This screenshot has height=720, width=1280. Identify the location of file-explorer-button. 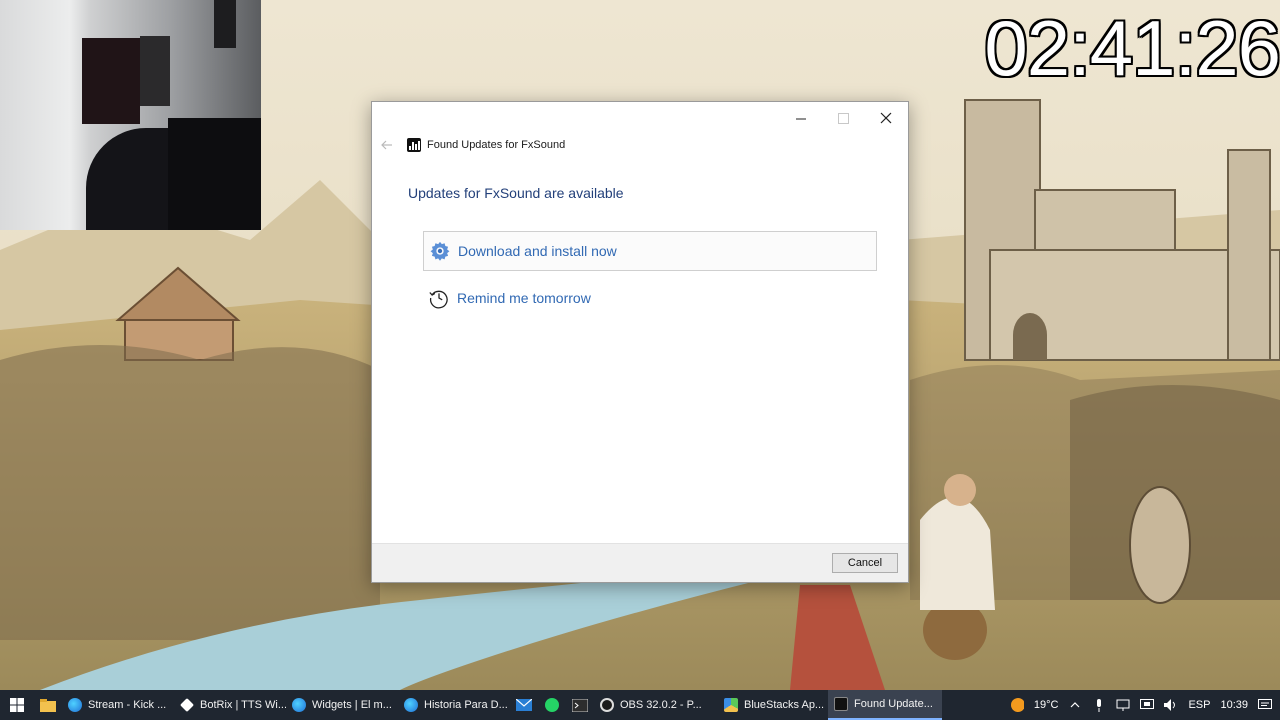
(48, 705).